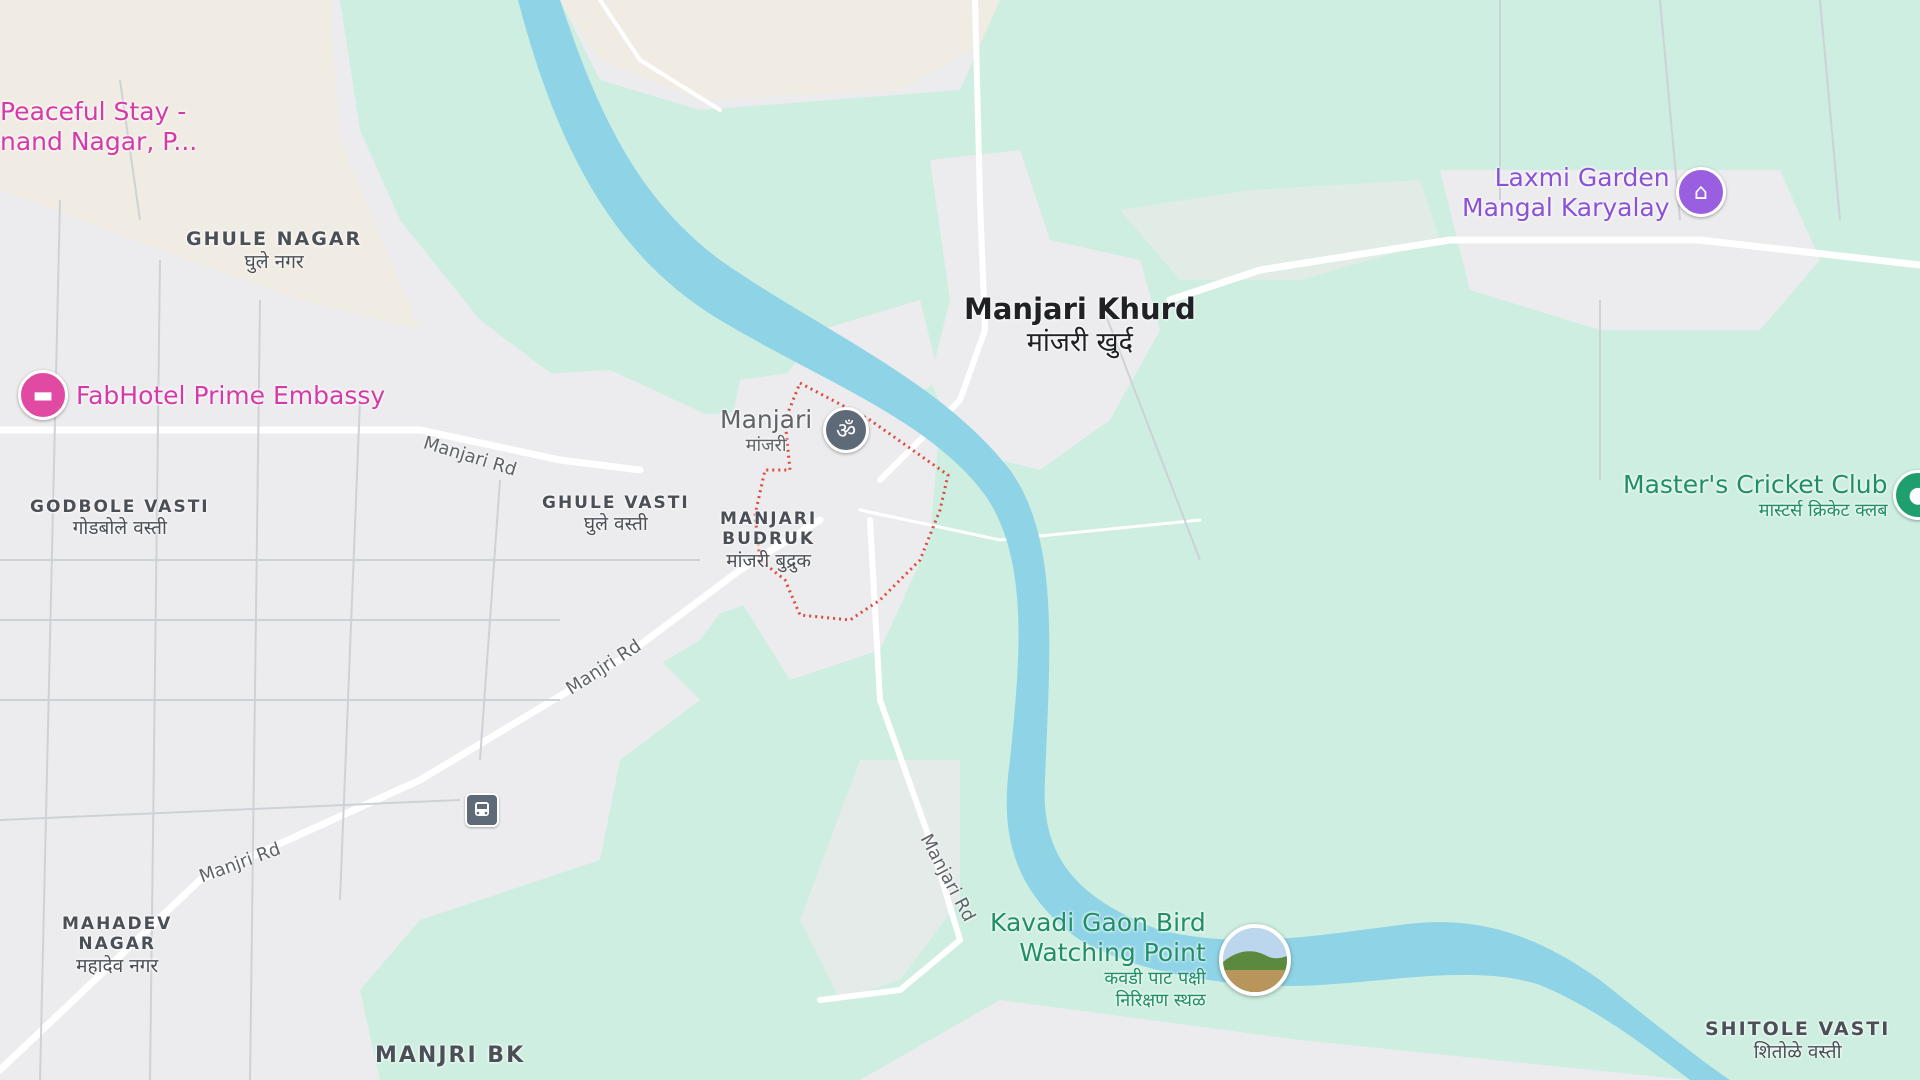 This screenshot has height=1080, width=1920. Describe the element at coordinates (1755, 484) in the screenshot. I see `poi-name: Master's Cricket Club` at that location.